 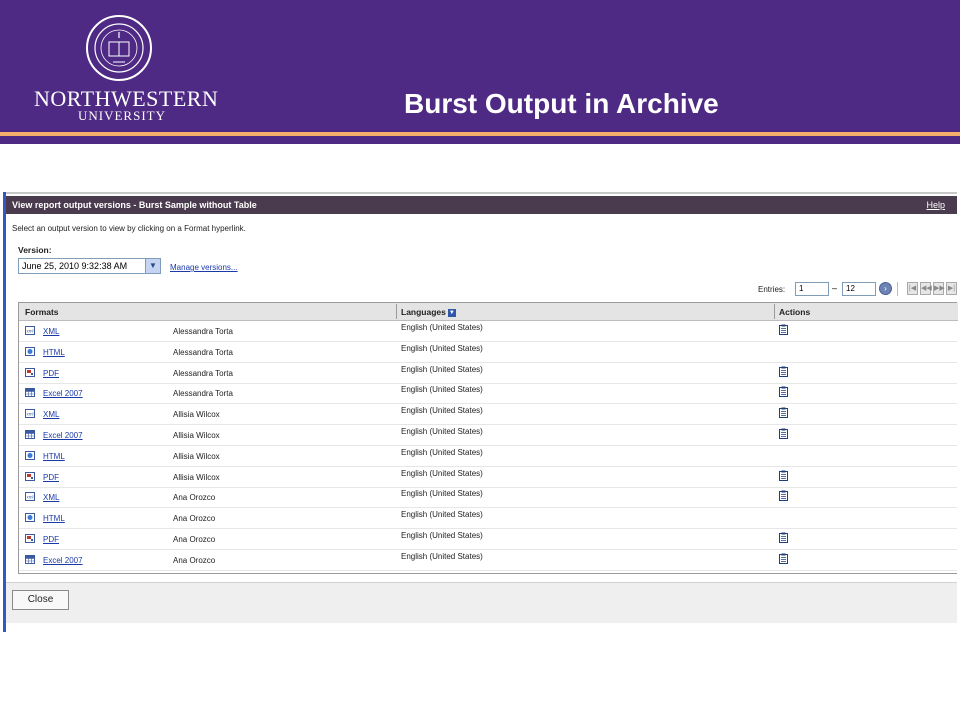 What do you see at coordinates (935, 205) in the screenshot?
I see `help-link: Help` at bounding box center [935, 205].